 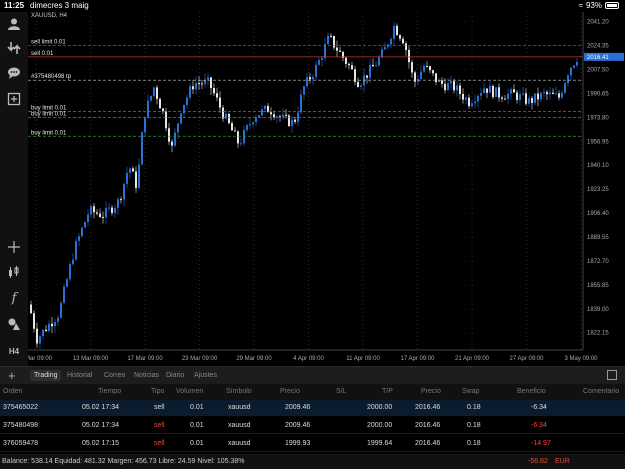 I want to click on add-icon, so click(x=14, y=99).